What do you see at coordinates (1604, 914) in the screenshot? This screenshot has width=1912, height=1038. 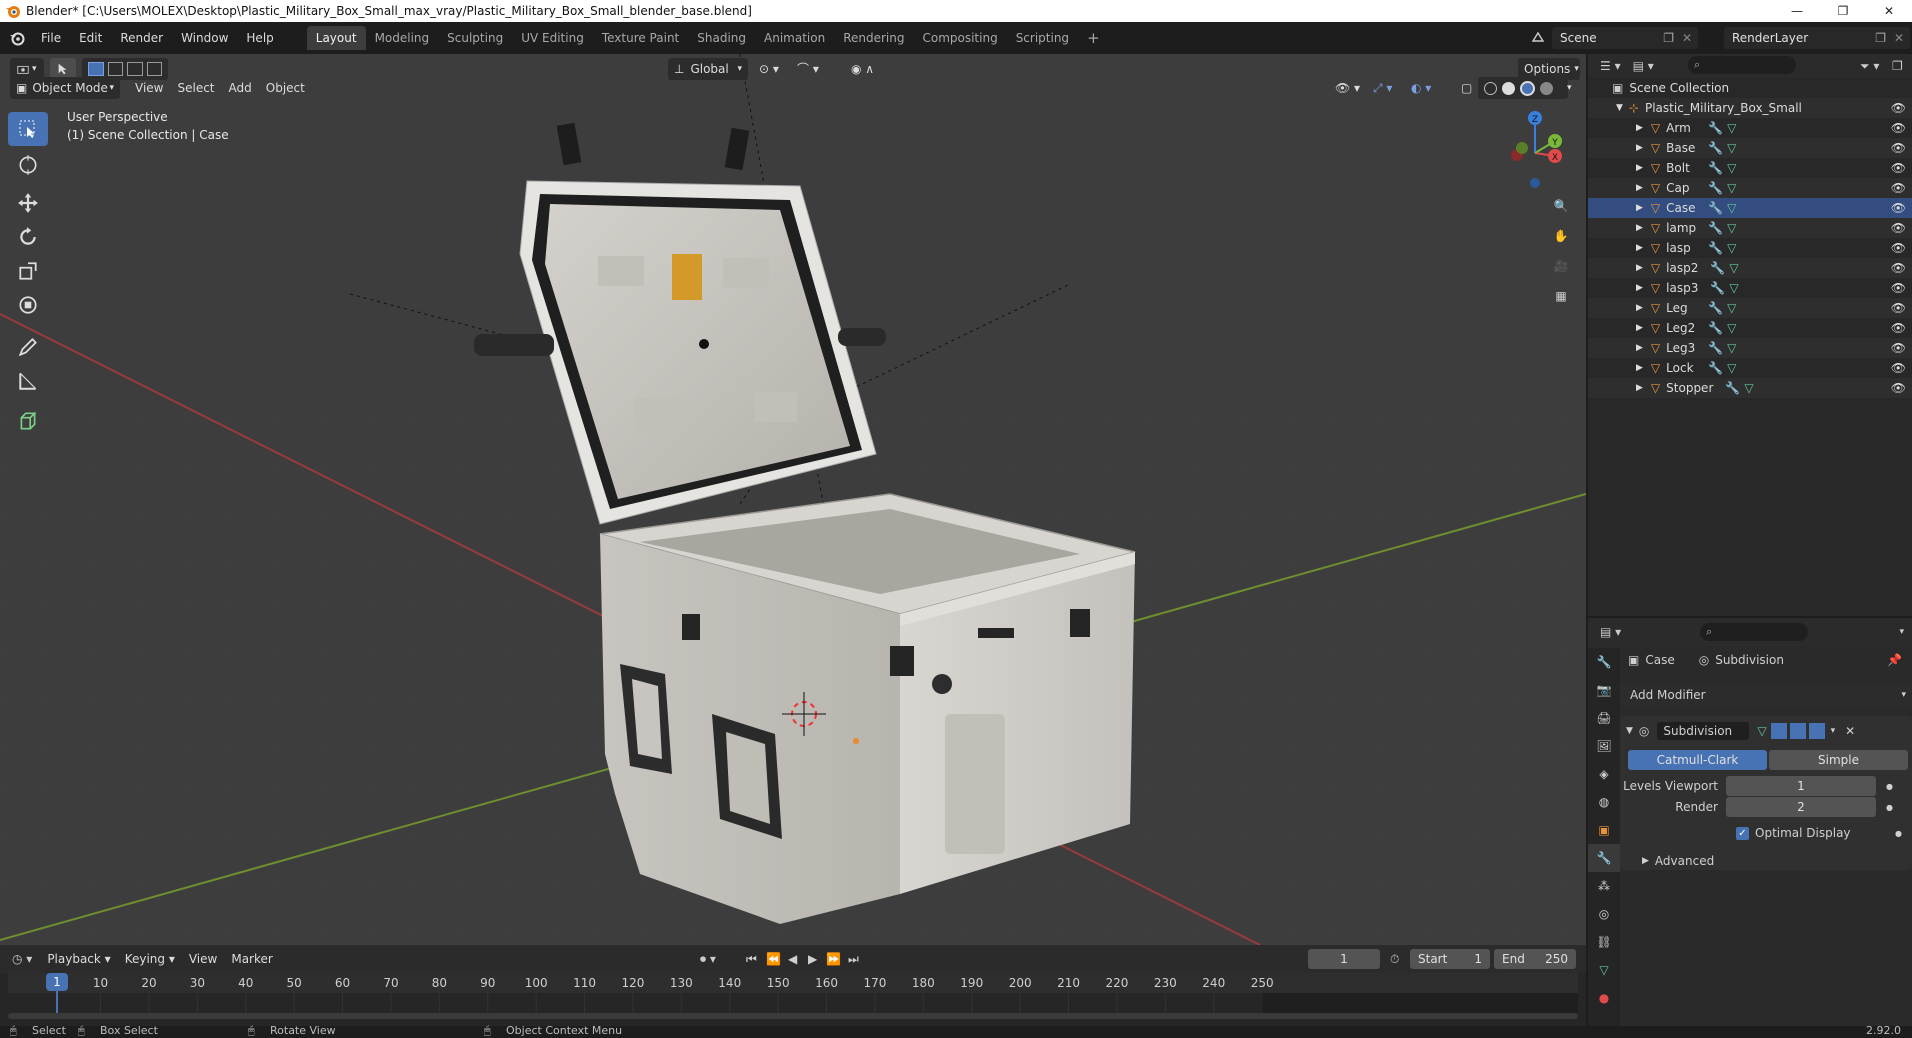 I see `physics-tab-icon: ◎` at bounding box center [1604, 914].